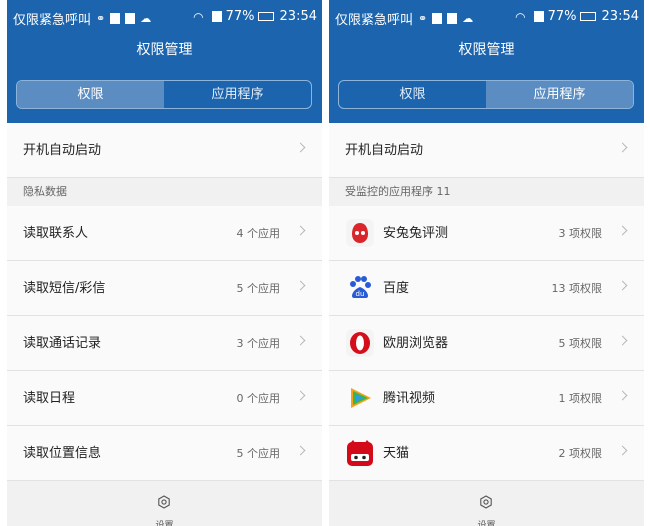  I want to click on svg-text: du, so click(360, 294).